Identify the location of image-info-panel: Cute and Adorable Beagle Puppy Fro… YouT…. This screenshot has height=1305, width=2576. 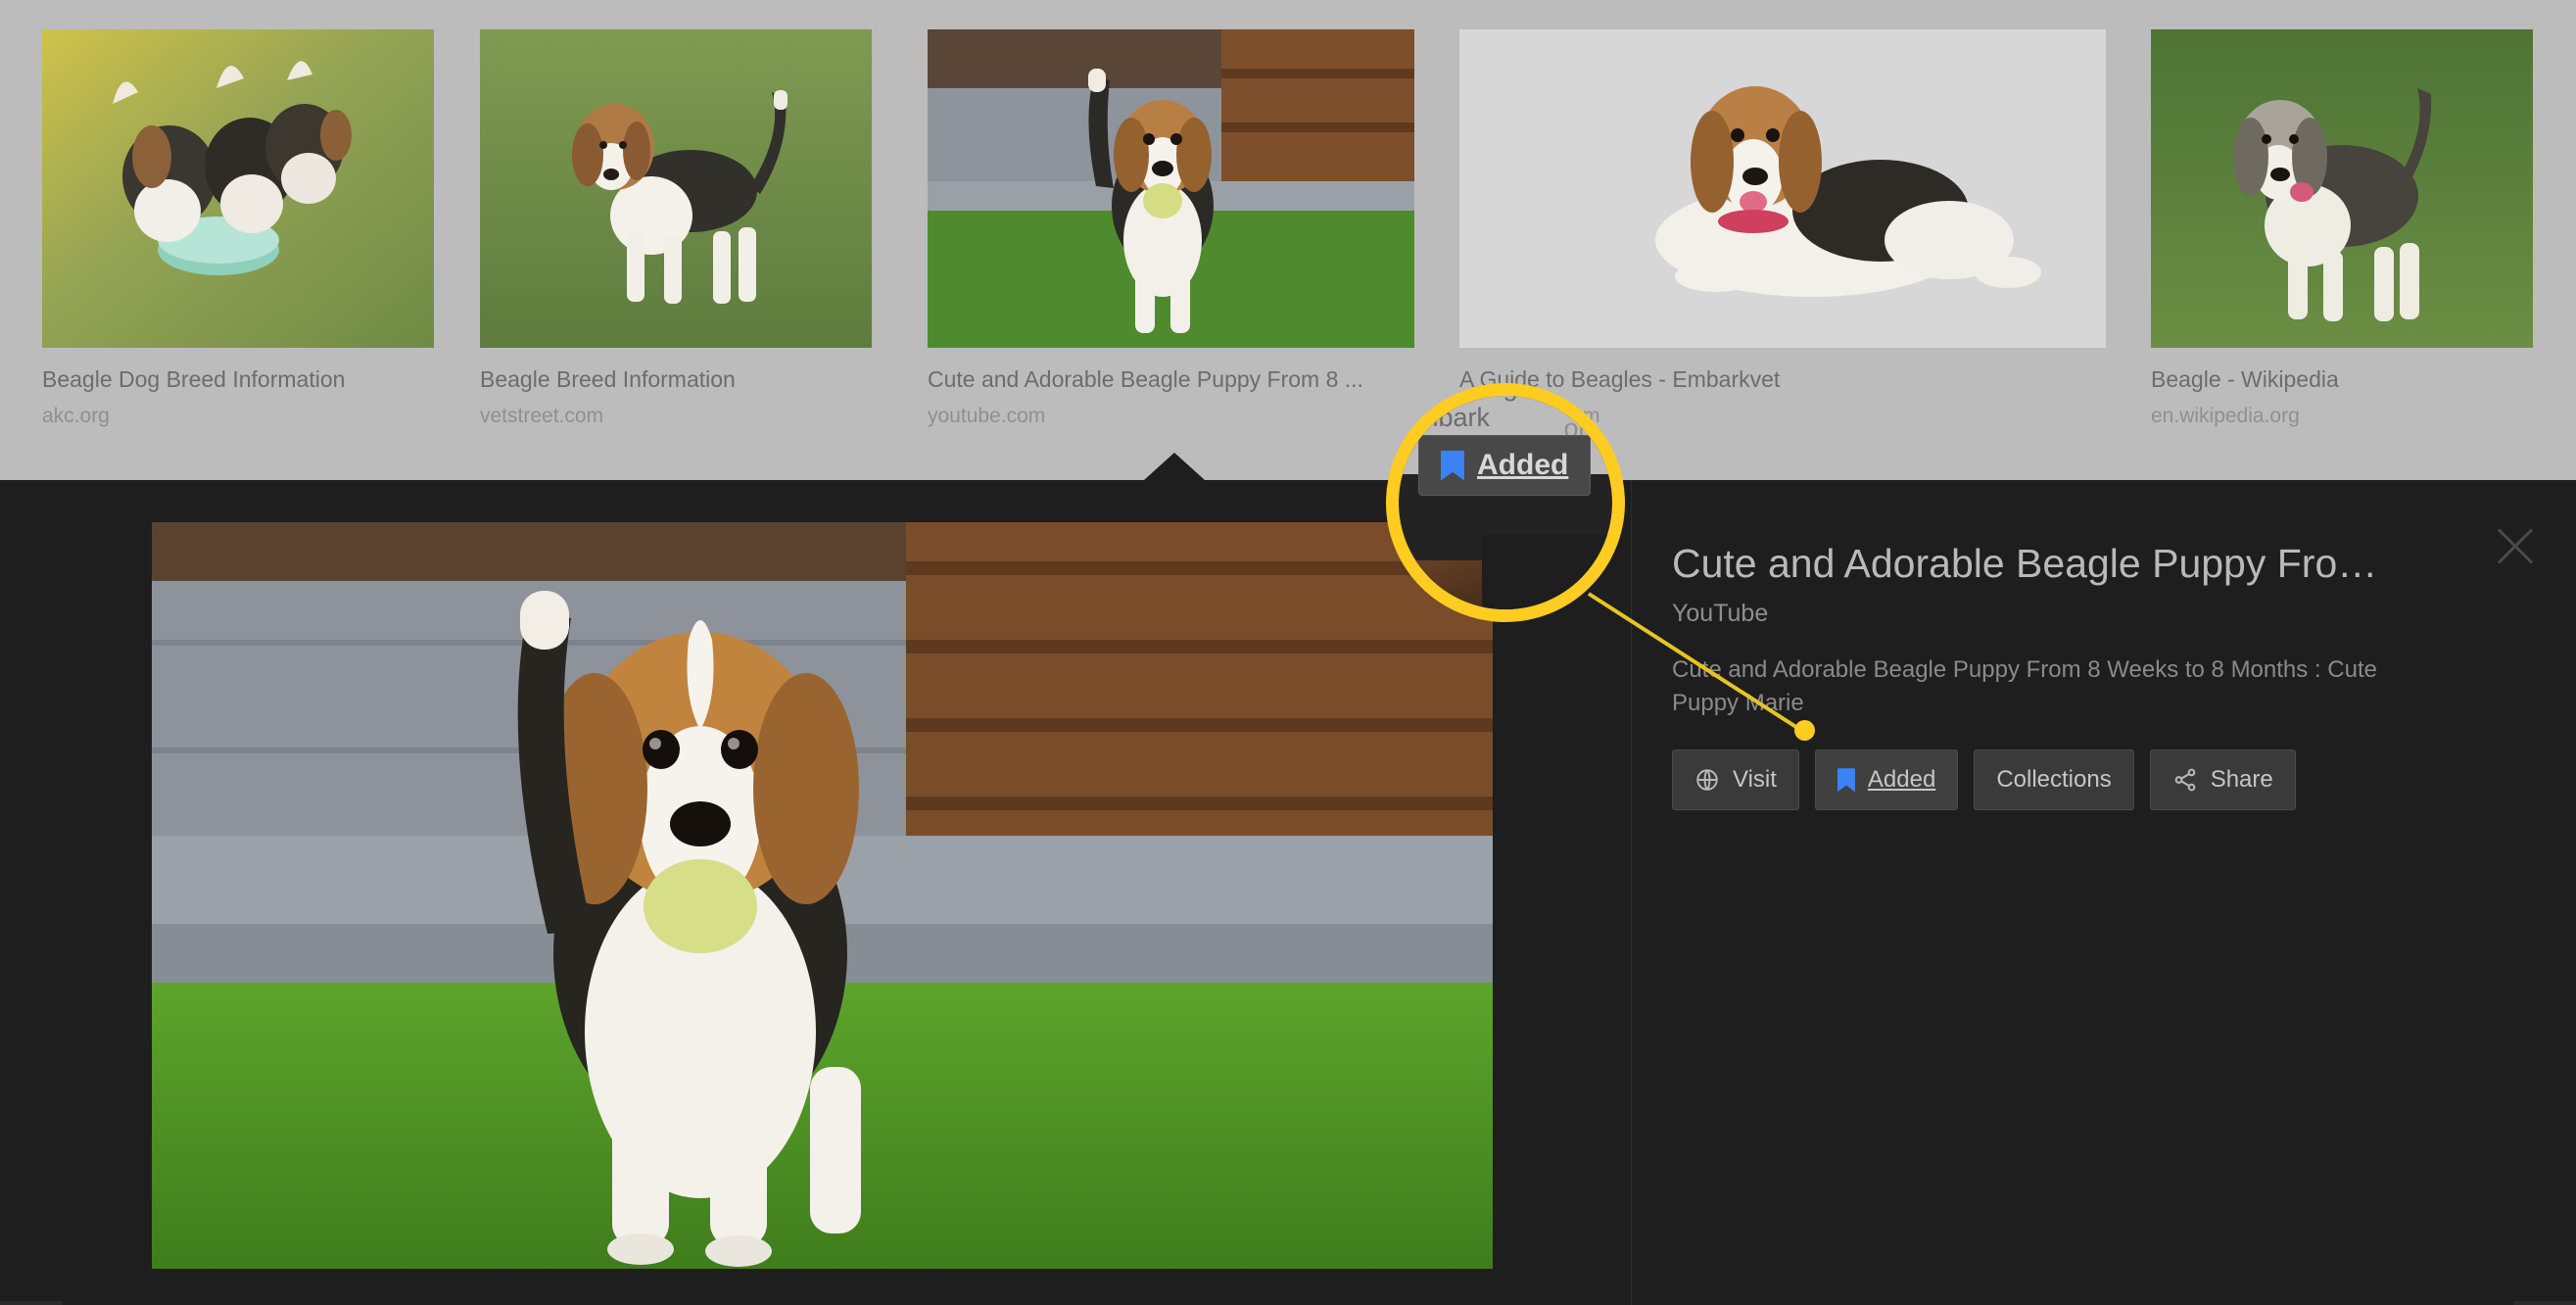
(2073, 646).